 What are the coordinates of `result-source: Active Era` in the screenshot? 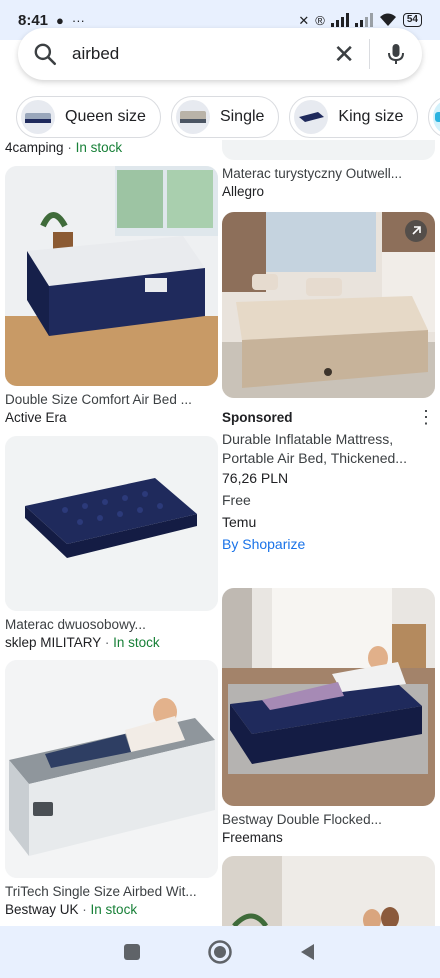 It's located at (111, 417).